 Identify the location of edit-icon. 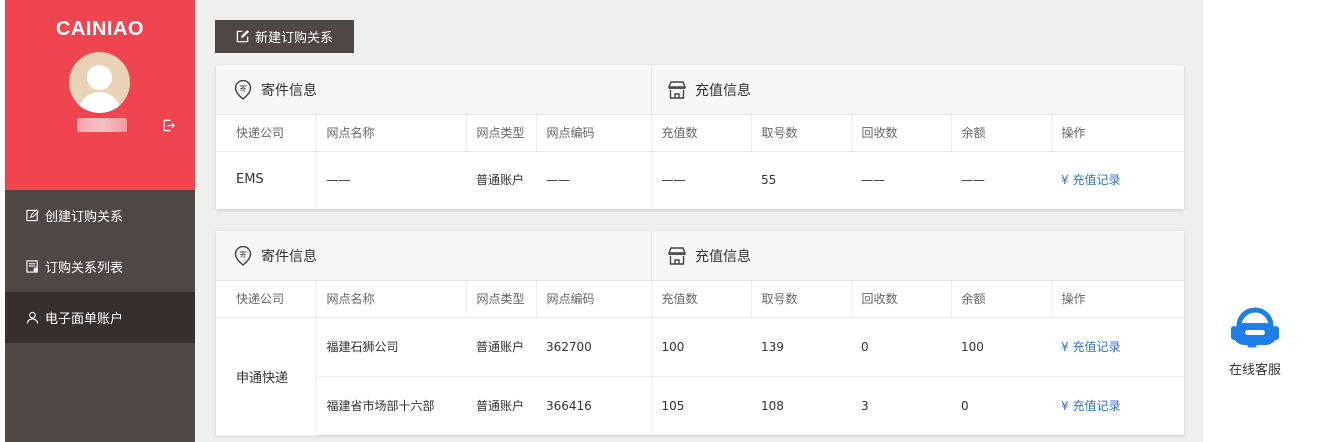
(242, 36).